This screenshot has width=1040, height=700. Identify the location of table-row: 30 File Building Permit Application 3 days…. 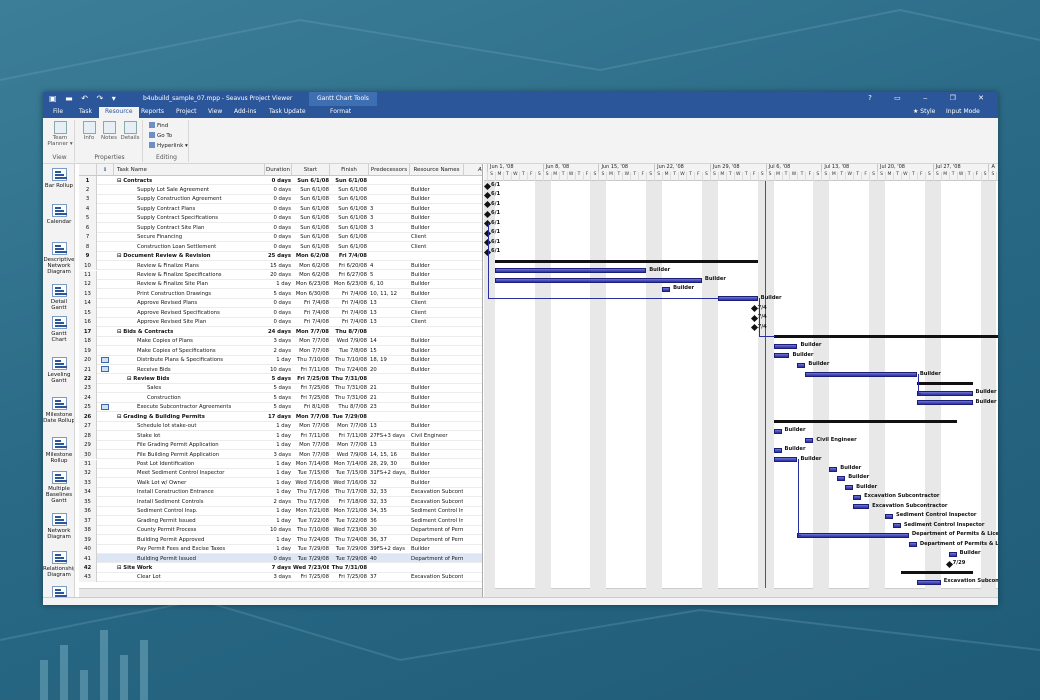
(280, 455).